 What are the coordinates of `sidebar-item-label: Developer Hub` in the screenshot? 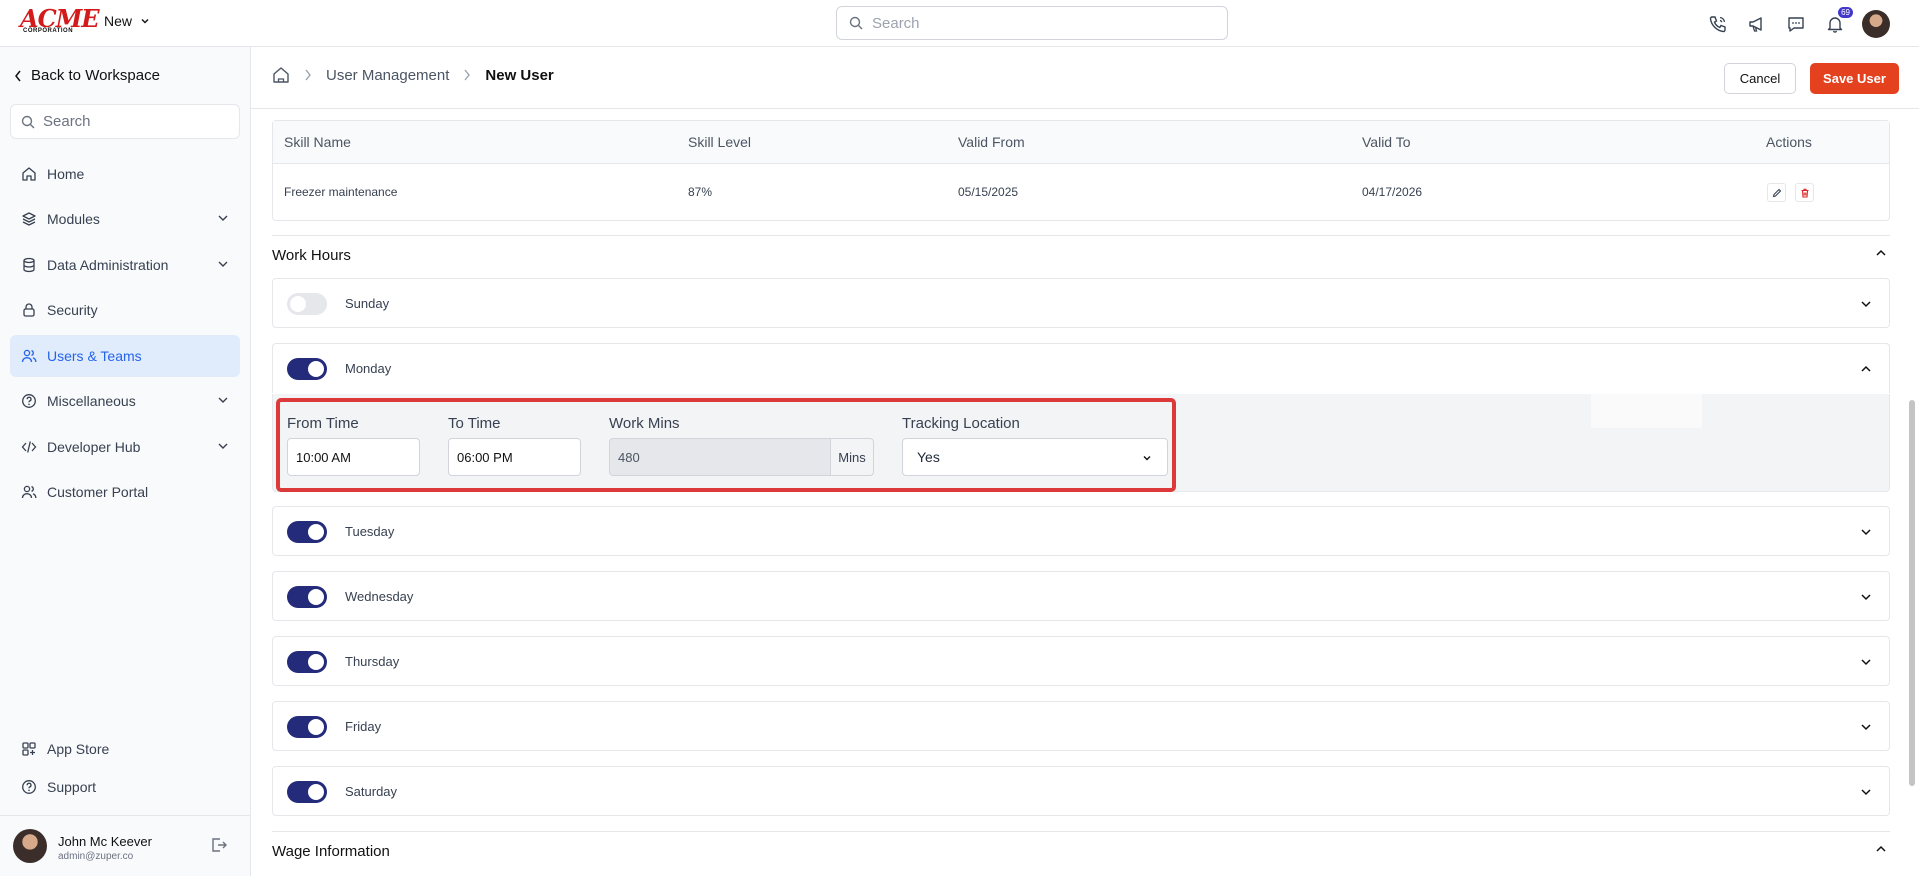 It's located at (94, 447).